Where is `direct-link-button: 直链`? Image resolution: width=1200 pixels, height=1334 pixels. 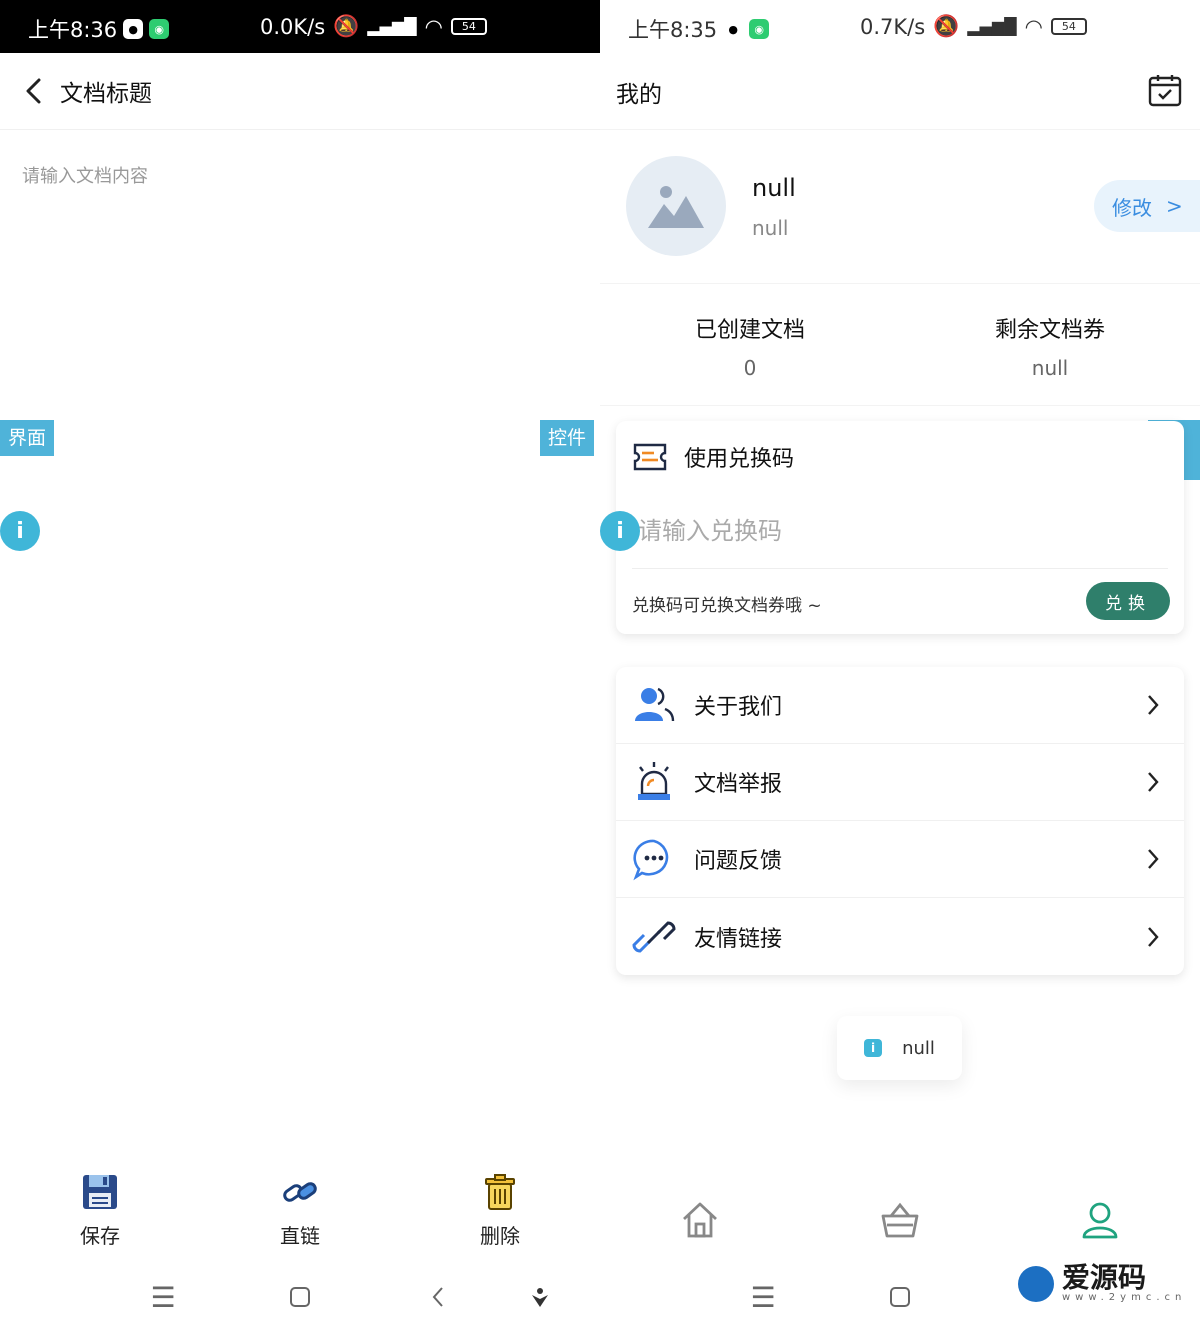 direct-link-button: 直链 is located at coordinates (300, 1217).